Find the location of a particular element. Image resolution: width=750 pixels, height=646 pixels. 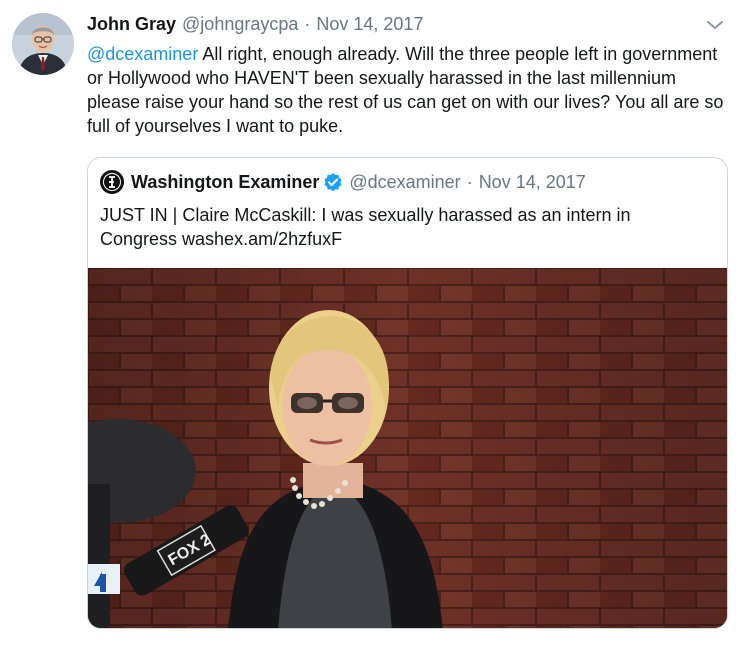

avatar is located at coordinates (43, 44).